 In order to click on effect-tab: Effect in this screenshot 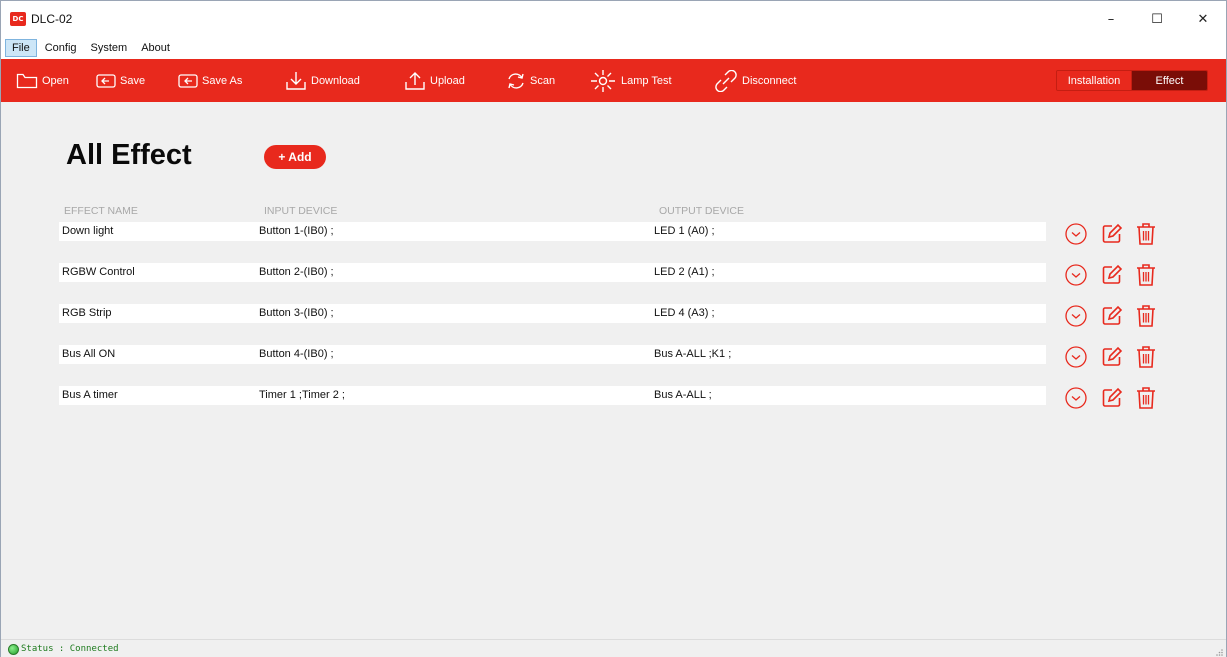, I will do `click(1169, 80)`.